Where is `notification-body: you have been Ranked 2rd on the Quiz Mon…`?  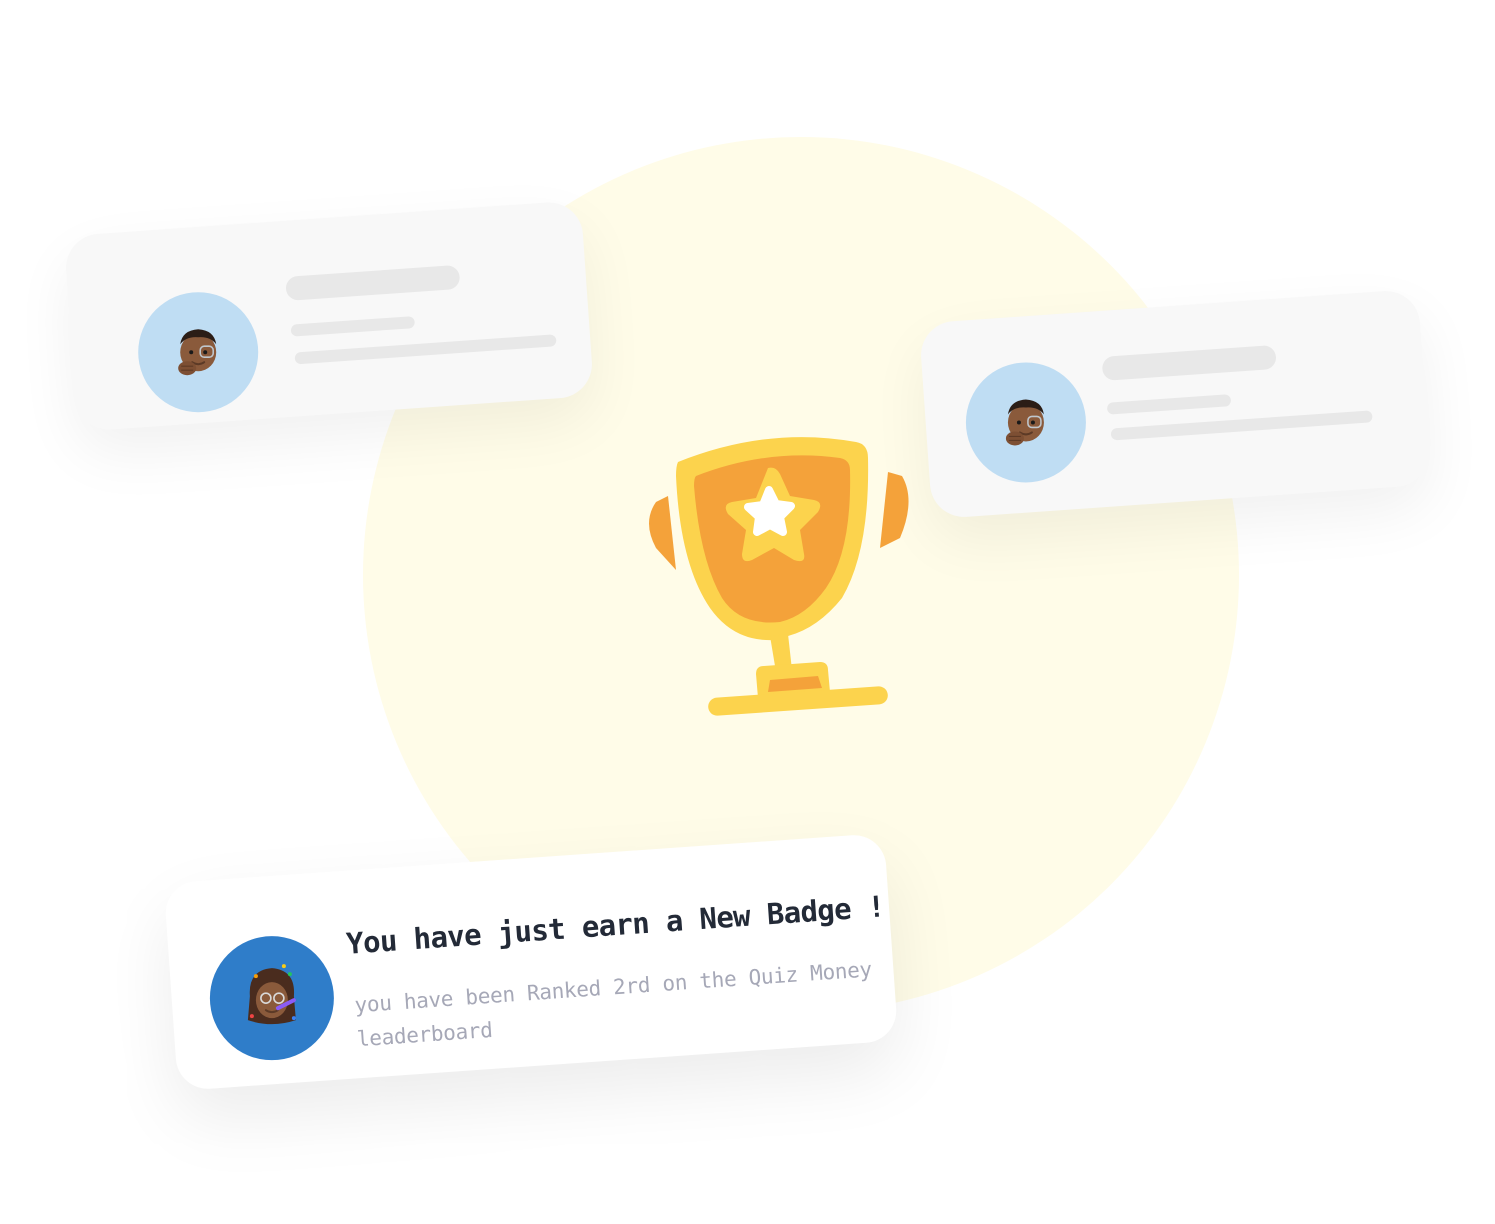 notification-body: you have been Ranked 2rd on the Quiz Mon… is located at coordinates (613, 1004).